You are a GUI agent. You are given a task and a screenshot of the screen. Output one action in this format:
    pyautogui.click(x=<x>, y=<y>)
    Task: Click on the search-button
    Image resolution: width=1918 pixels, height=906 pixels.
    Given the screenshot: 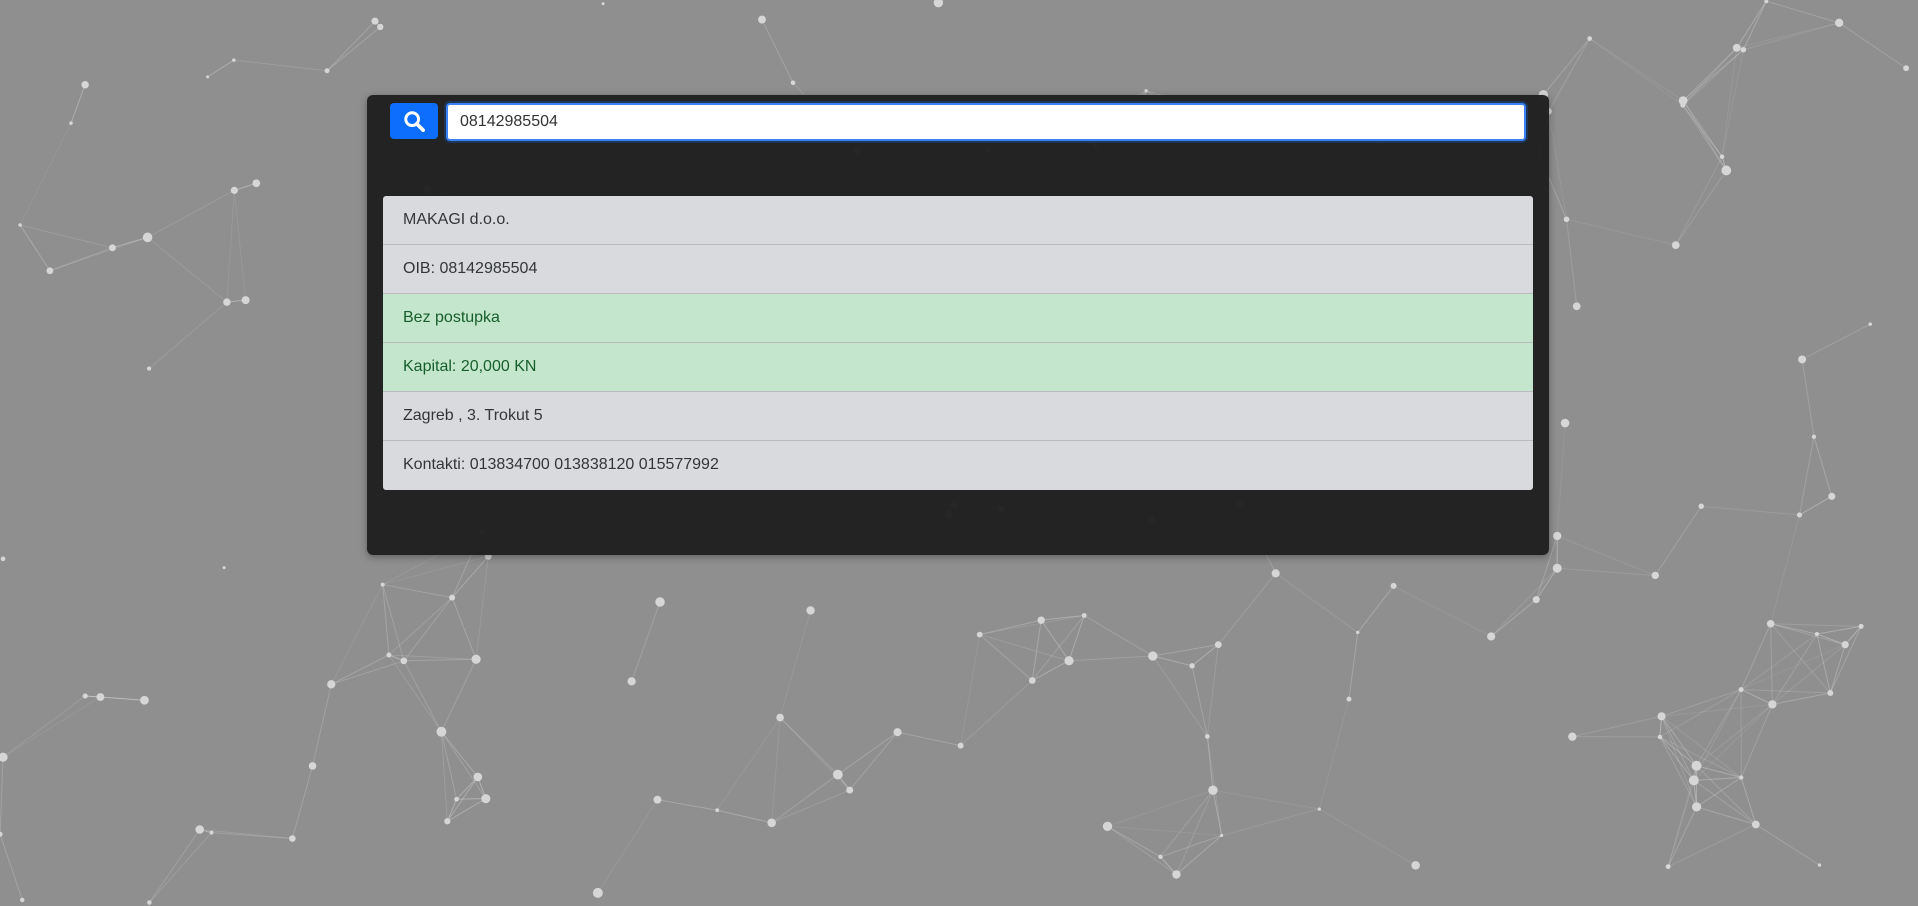 What is the action you would take?
    pyautogui.click(x=414, y=121)
    